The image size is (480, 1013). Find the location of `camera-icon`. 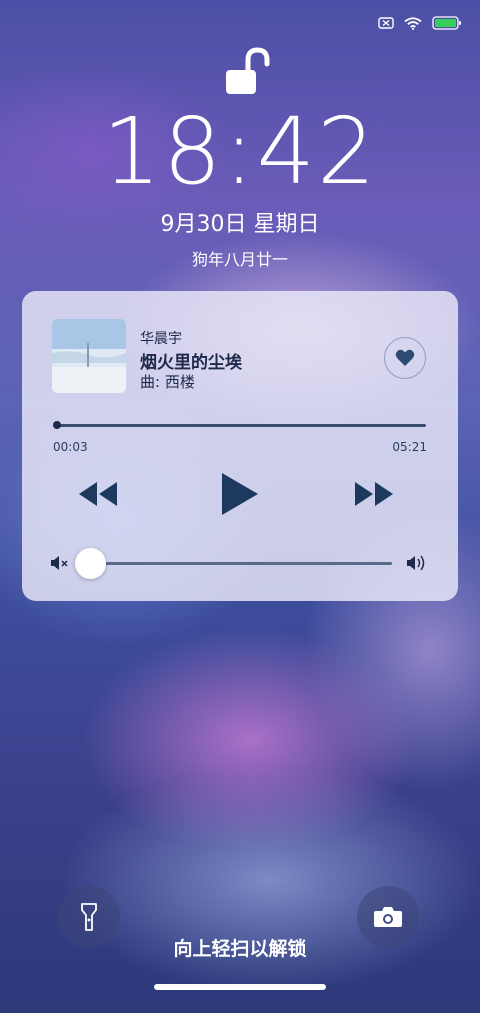

camera-icon is located at coordinates (388, 917).